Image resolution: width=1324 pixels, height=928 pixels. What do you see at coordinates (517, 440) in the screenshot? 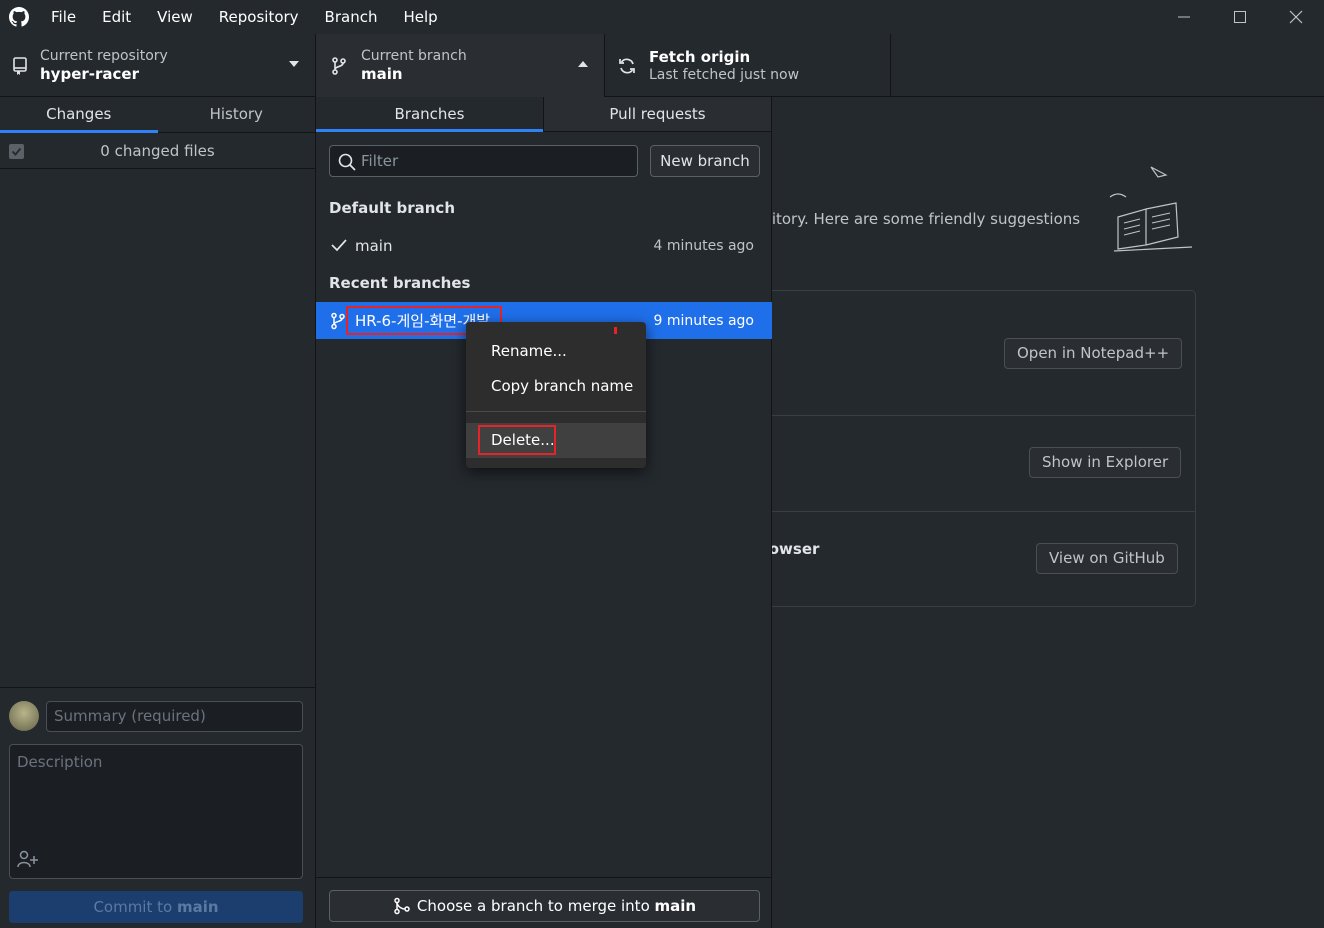
I see `delete-highlight-box` at bounding box center [517, 440].